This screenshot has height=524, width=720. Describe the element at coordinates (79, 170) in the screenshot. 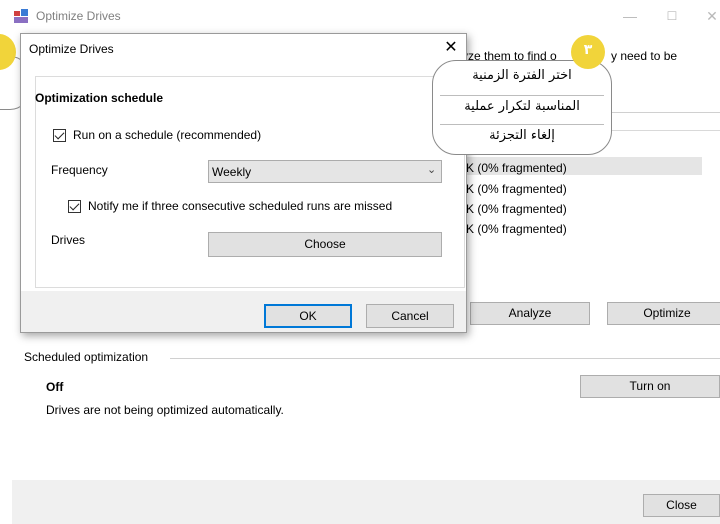

I see `frequency-label: Frequency` at that location.